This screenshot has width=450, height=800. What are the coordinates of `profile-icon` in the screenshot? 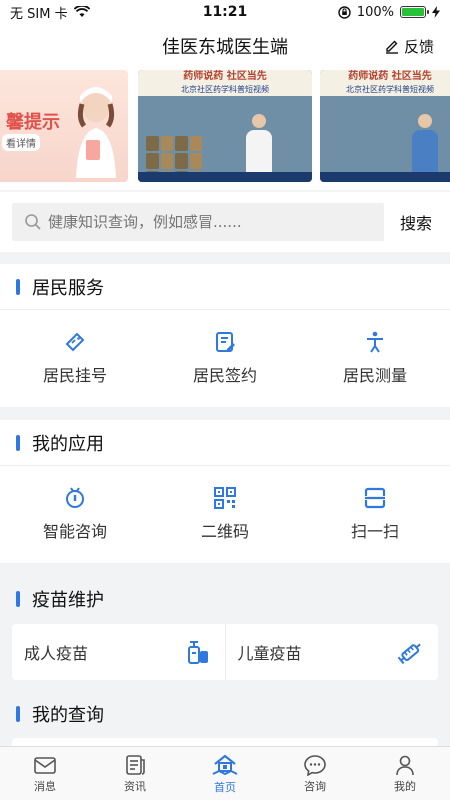 It's located at (405, 765).